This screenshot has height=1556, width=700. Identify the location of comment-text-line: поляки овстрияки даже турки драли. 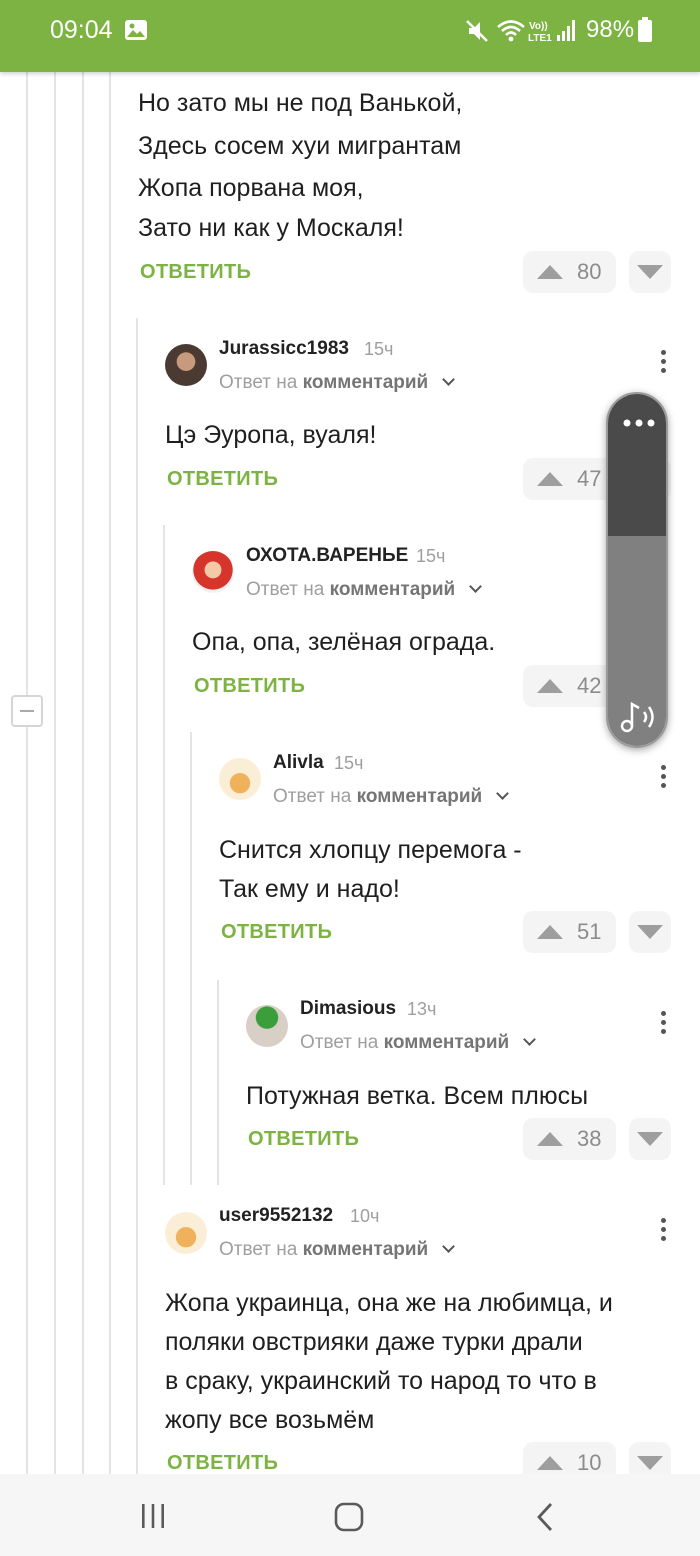
(374, 1342).